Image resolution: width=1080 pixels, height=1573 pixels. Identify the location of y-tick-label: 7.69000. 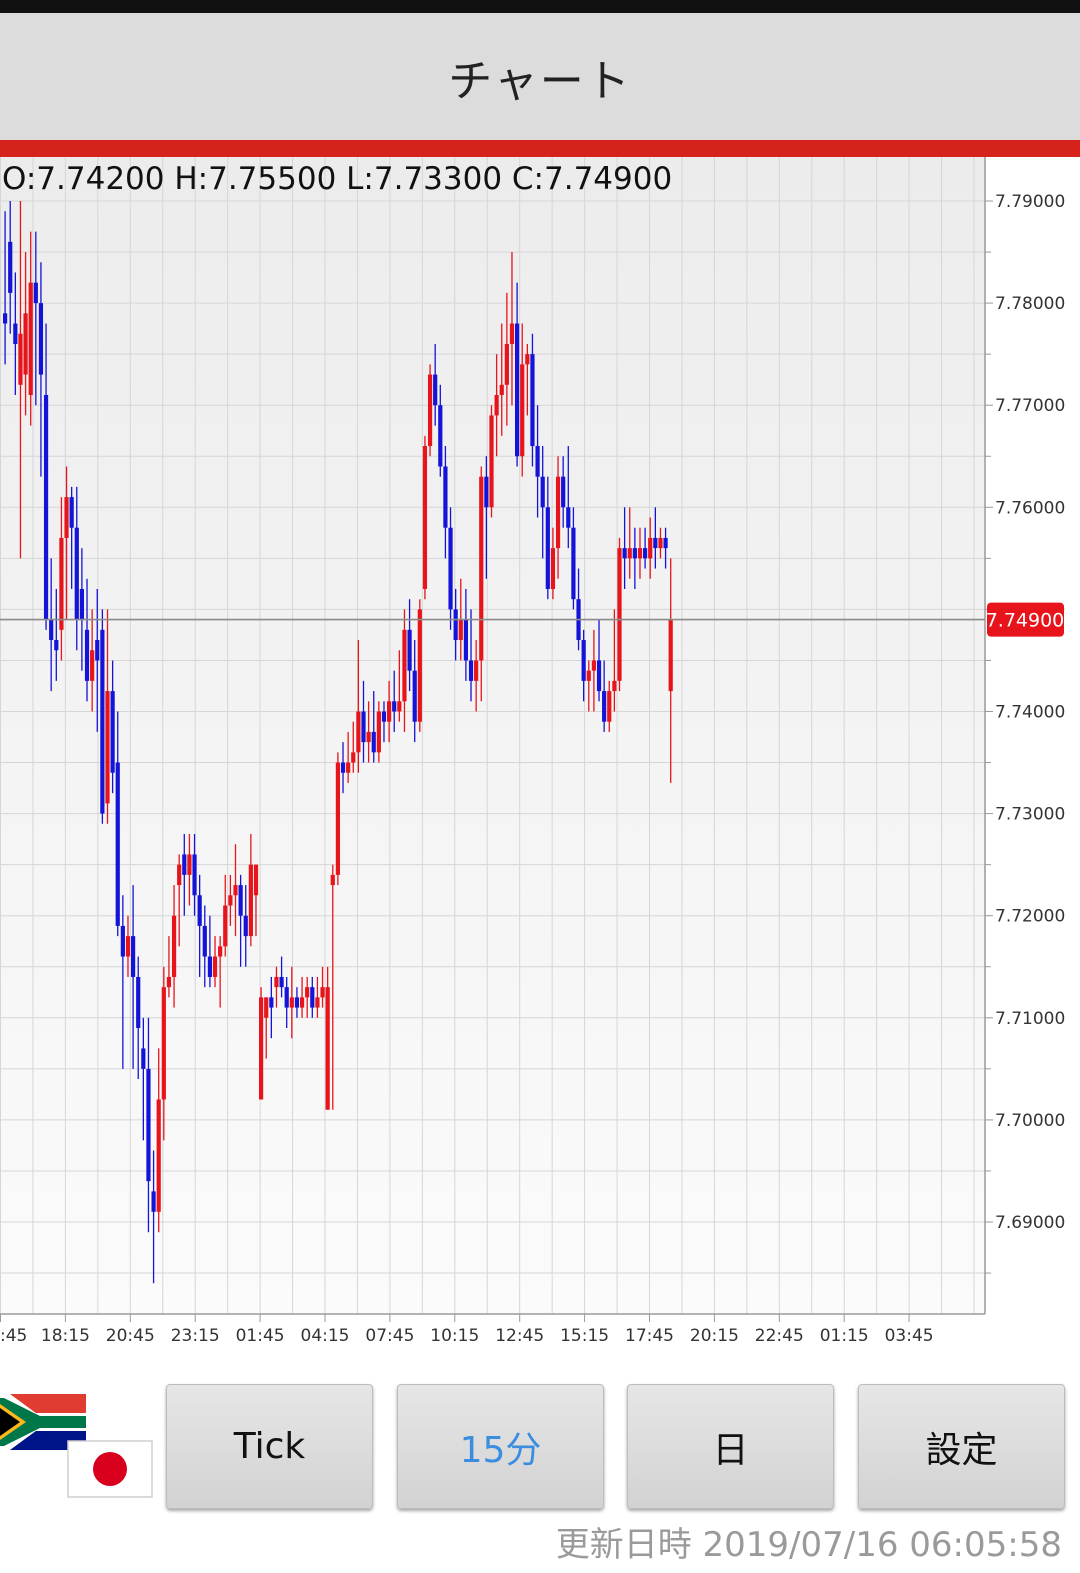
(1030, 1223).